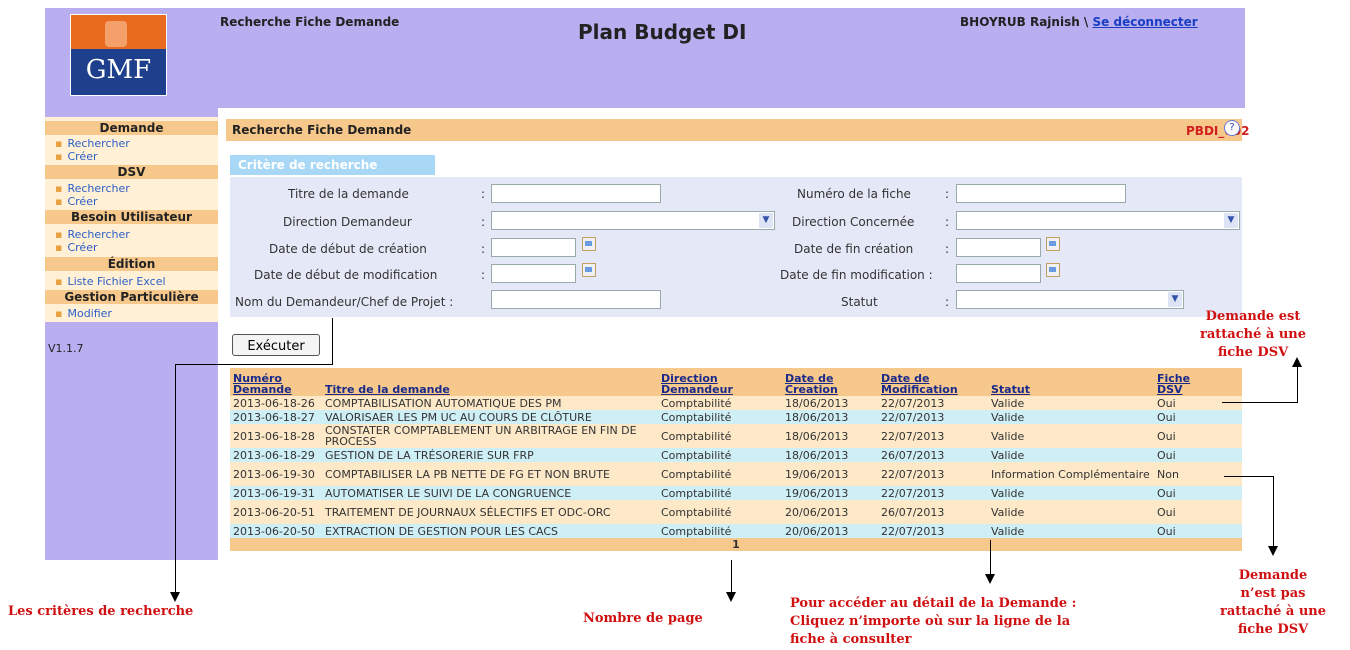 The width and height of the screenshot is (1350, 650). What do you see at coordinates (854, 249) in the screenshot?
I see `label-date-fin-creation: Date de fin création` at bounding box center [854, 249].